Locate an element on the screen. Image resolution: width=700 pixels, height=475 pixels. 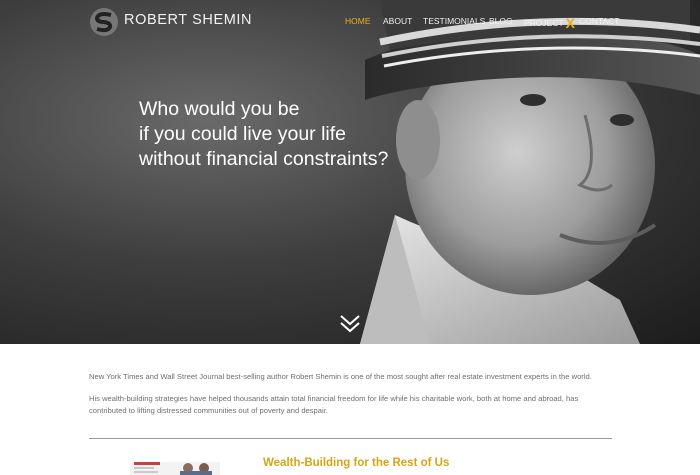
nav-contact: CONTACT is located at coordinates (599, 21).